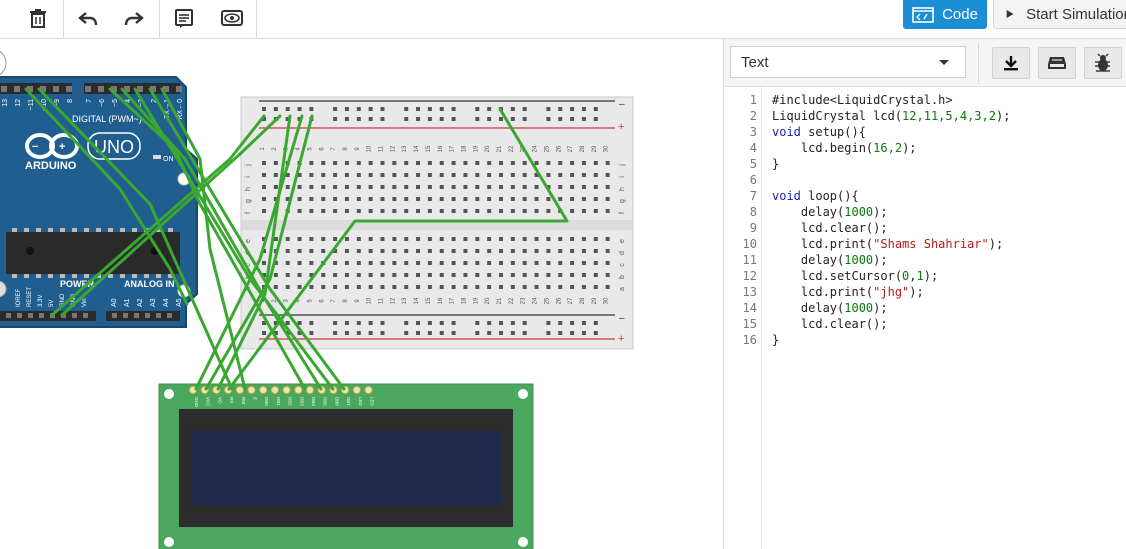 This screenshot has width=1126, height=549. What do you see at coordinates (184, 19) in the screenshot?
I see `notes-button` at bounding box center [184, 19].